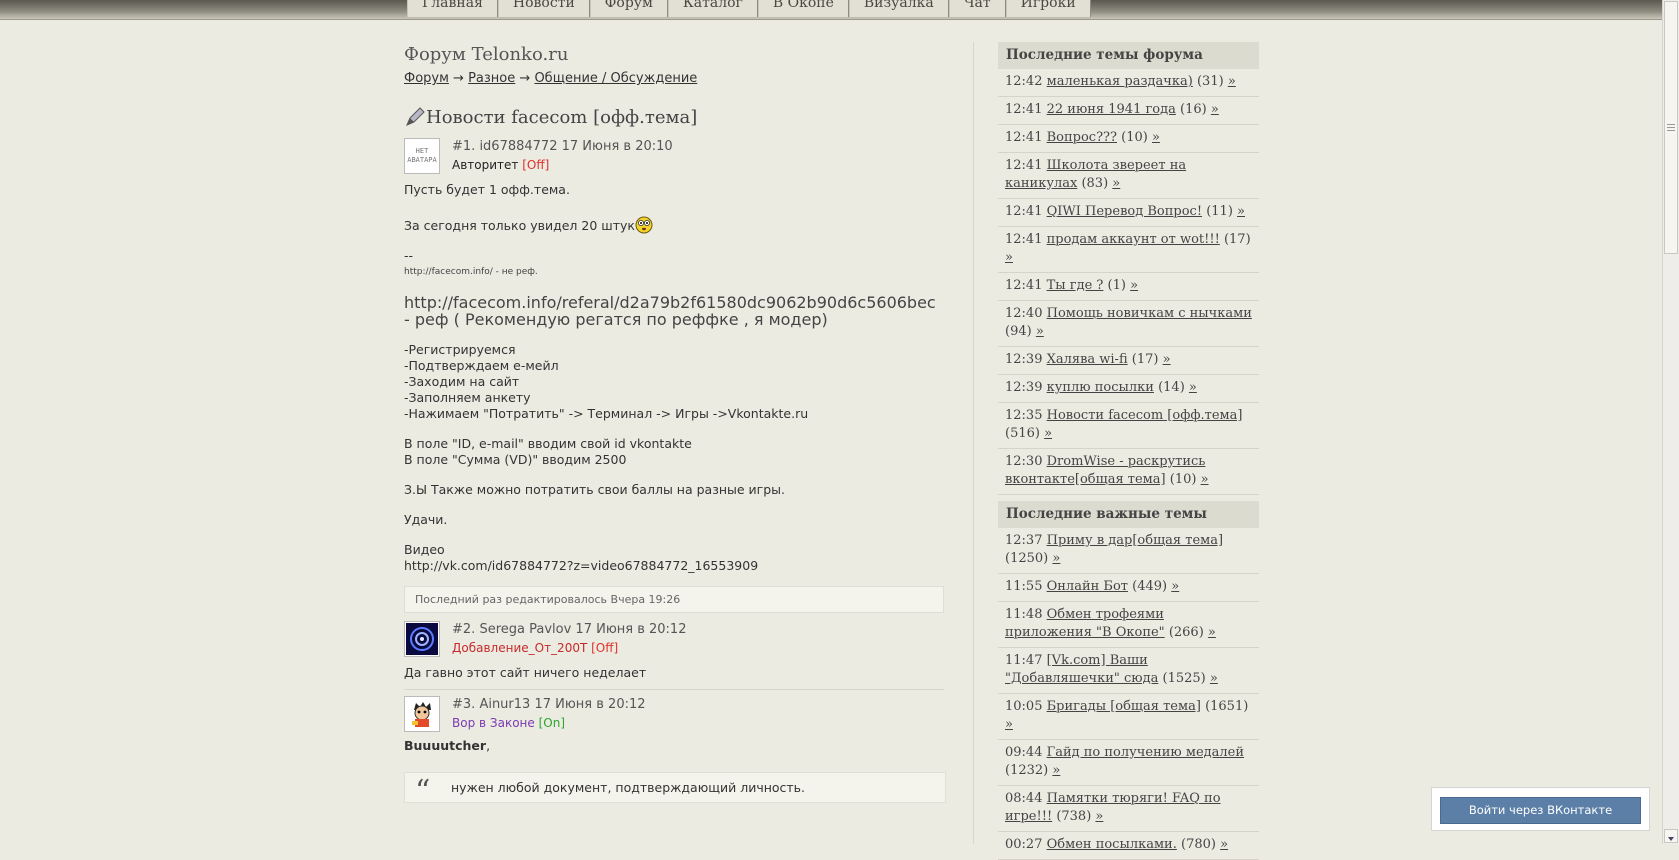  I want to click on quoted-user: Buuuutcher, so click(445, 745).